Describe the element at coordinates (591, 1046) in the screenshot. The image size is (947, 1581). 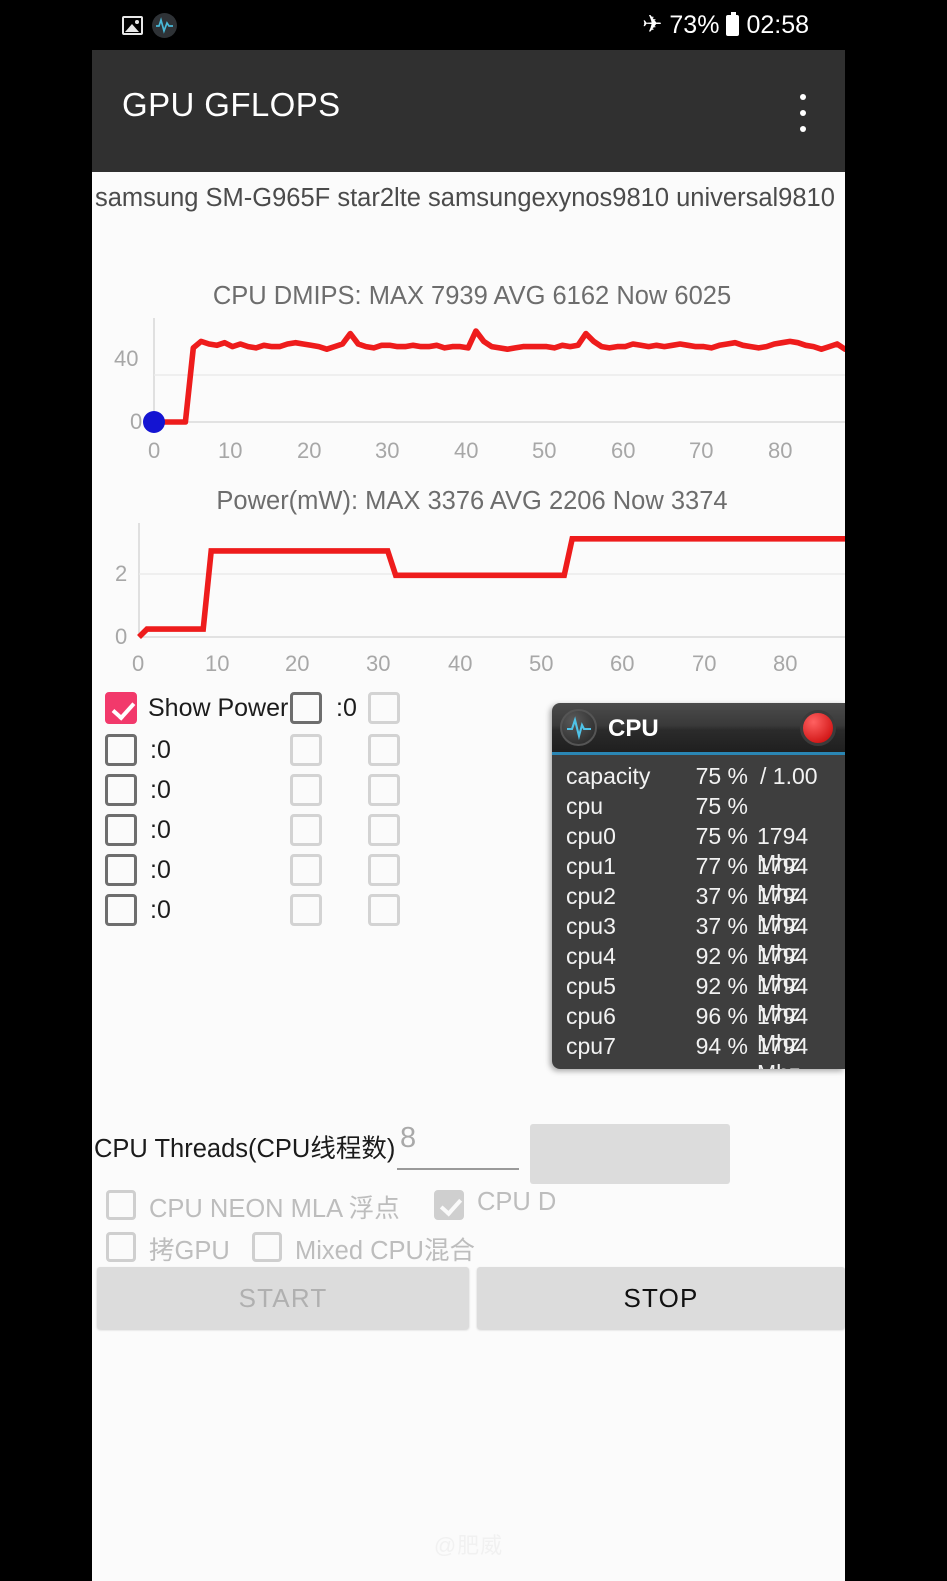
I see `cpu-stat-key: cpu7` at that location.